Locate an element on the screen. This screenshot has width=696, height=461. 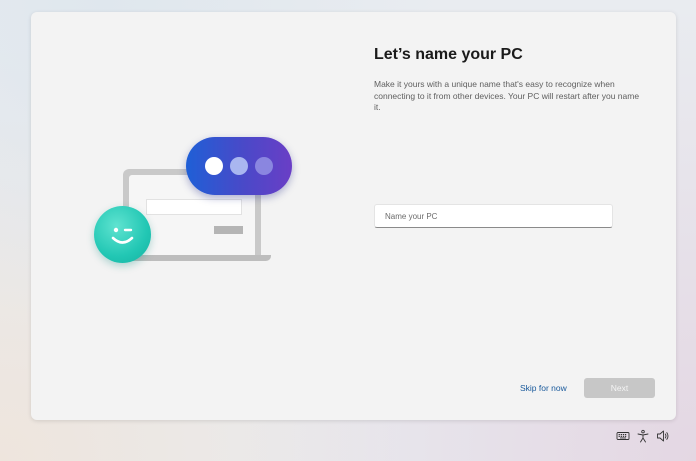
chat-bubble-icon is located at coordinates (239, 166).